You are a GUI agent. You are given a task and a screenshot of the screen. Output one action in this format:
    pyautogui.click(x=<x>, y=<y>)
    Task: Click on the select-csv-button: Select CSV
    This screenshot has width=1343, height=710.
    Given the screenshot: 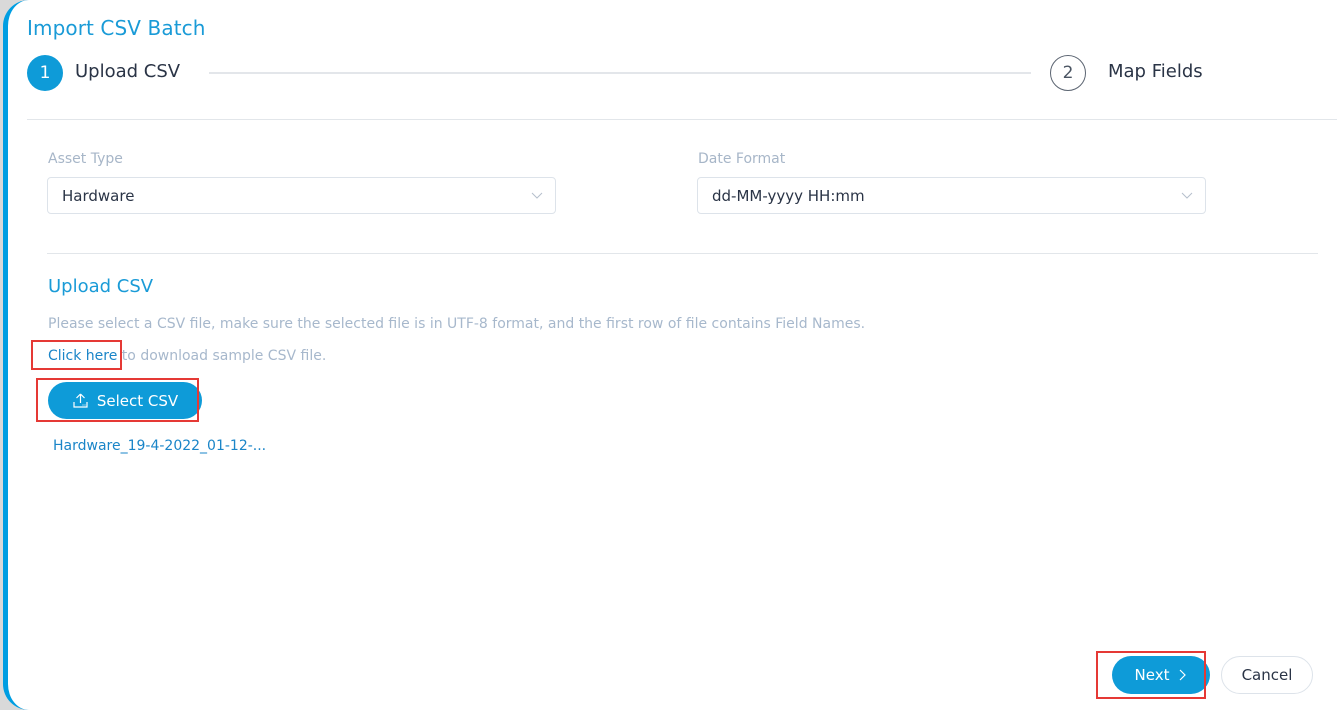 What is the action you would take?
    pyautogui.click(x=125, y=400)
    